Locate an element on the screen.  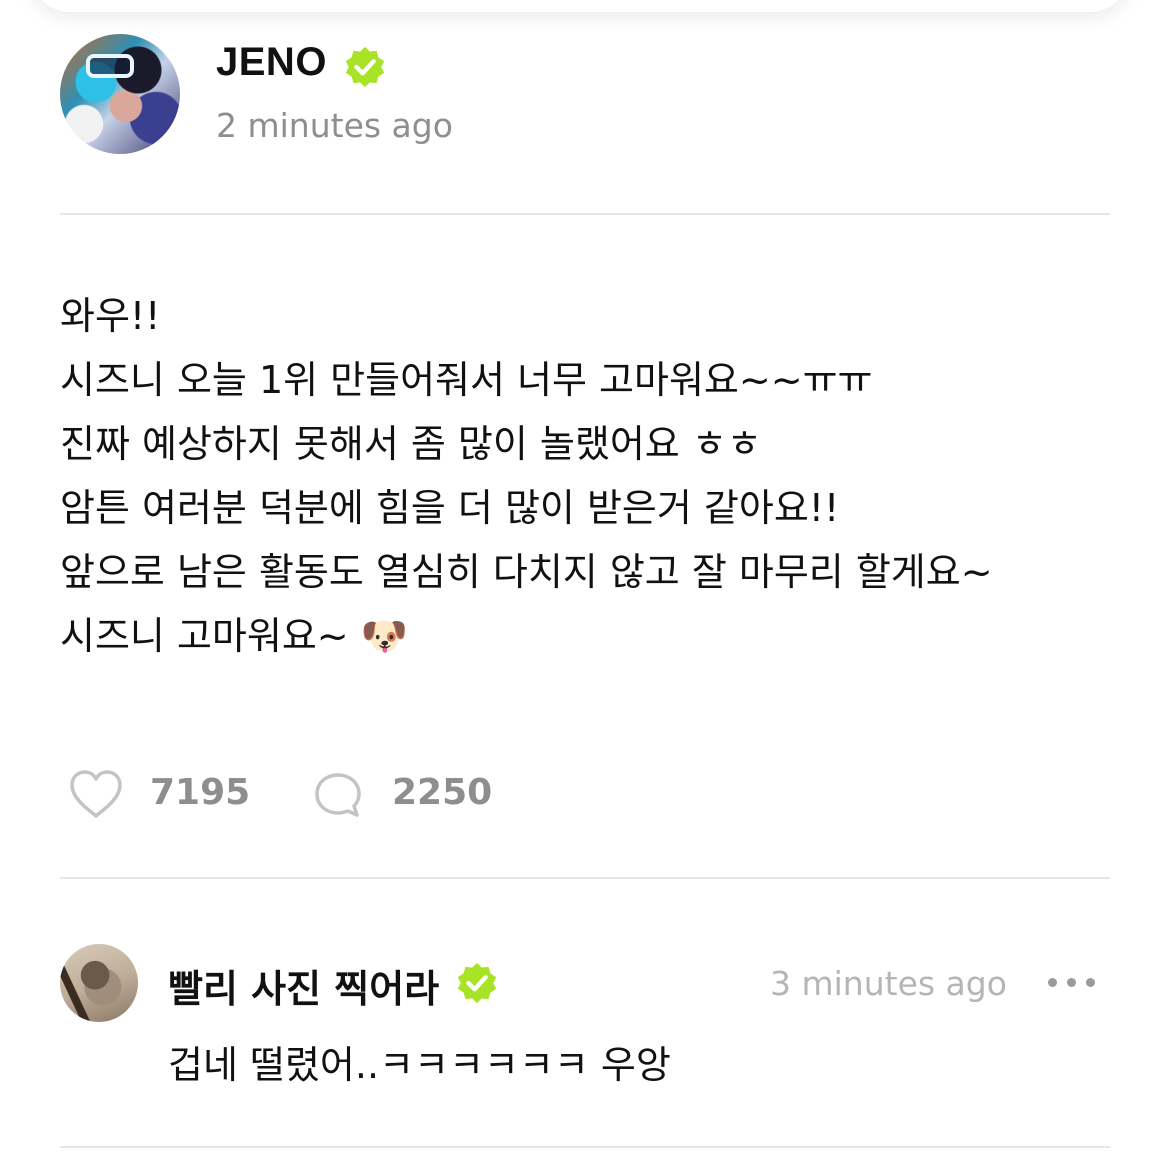
heart-icon is located at coordinates (96, 794).